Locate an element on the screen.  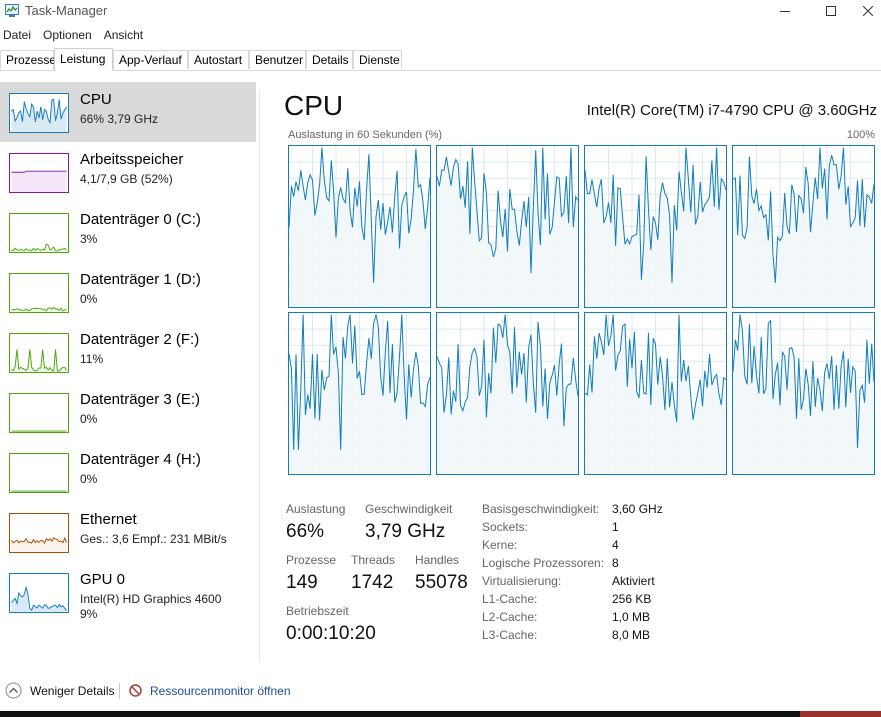
tab-dienste: Dienste is located at coordinates (377, 59).